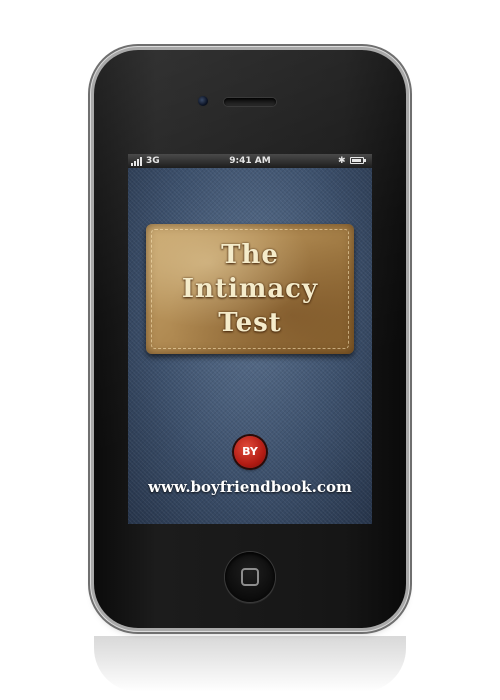  Describe the element at coordinates (203, 101) in the screenshot. I see `front-camera-icon` at that location.